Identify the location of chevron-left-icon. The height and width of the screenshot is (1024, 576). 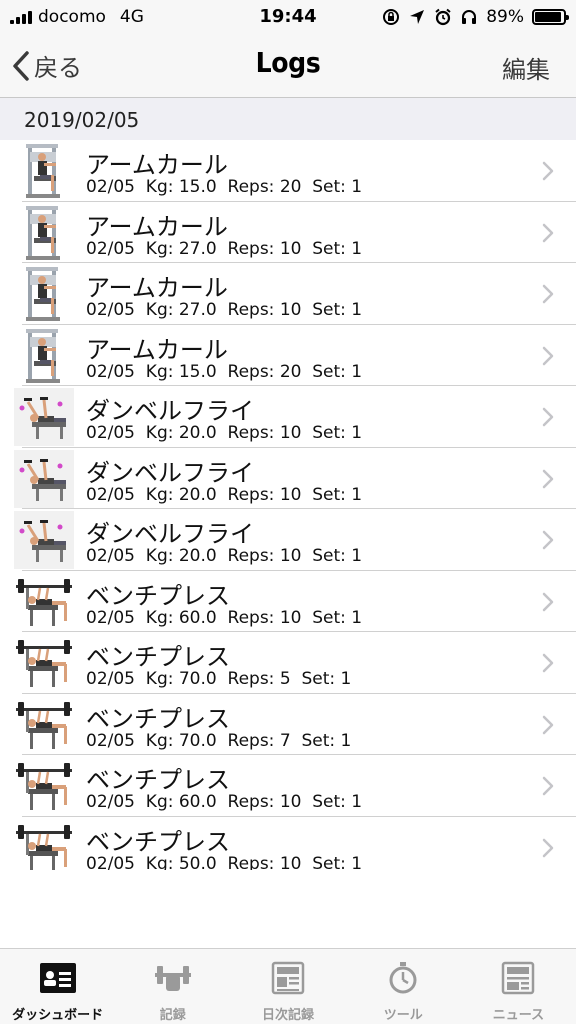
(21, 65).